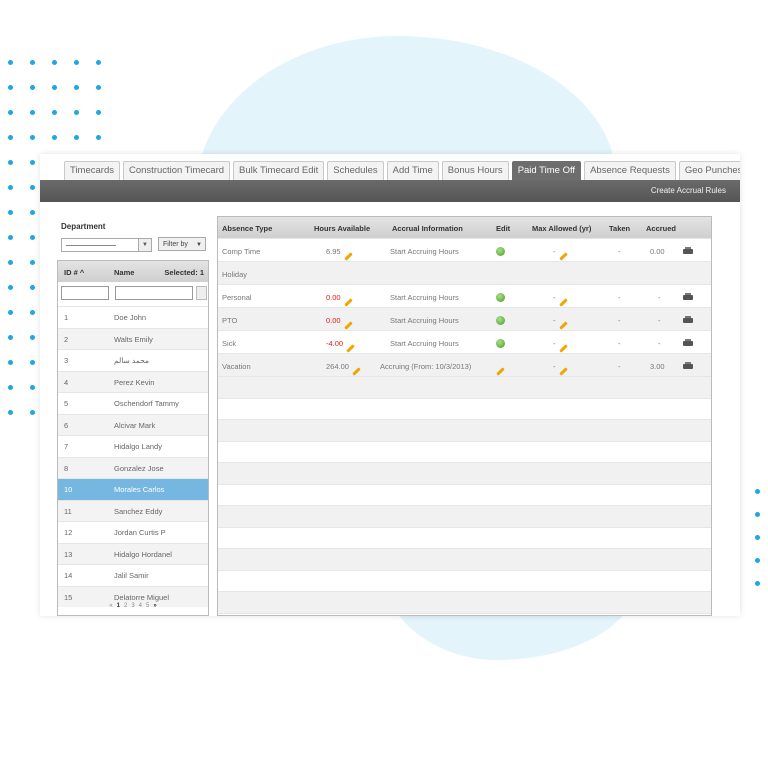 This screenshot has height=768, width=768. Describe the element at coordinates (355, 170) in the screenshot. I see `tab-schedules: Schedules` at that location.